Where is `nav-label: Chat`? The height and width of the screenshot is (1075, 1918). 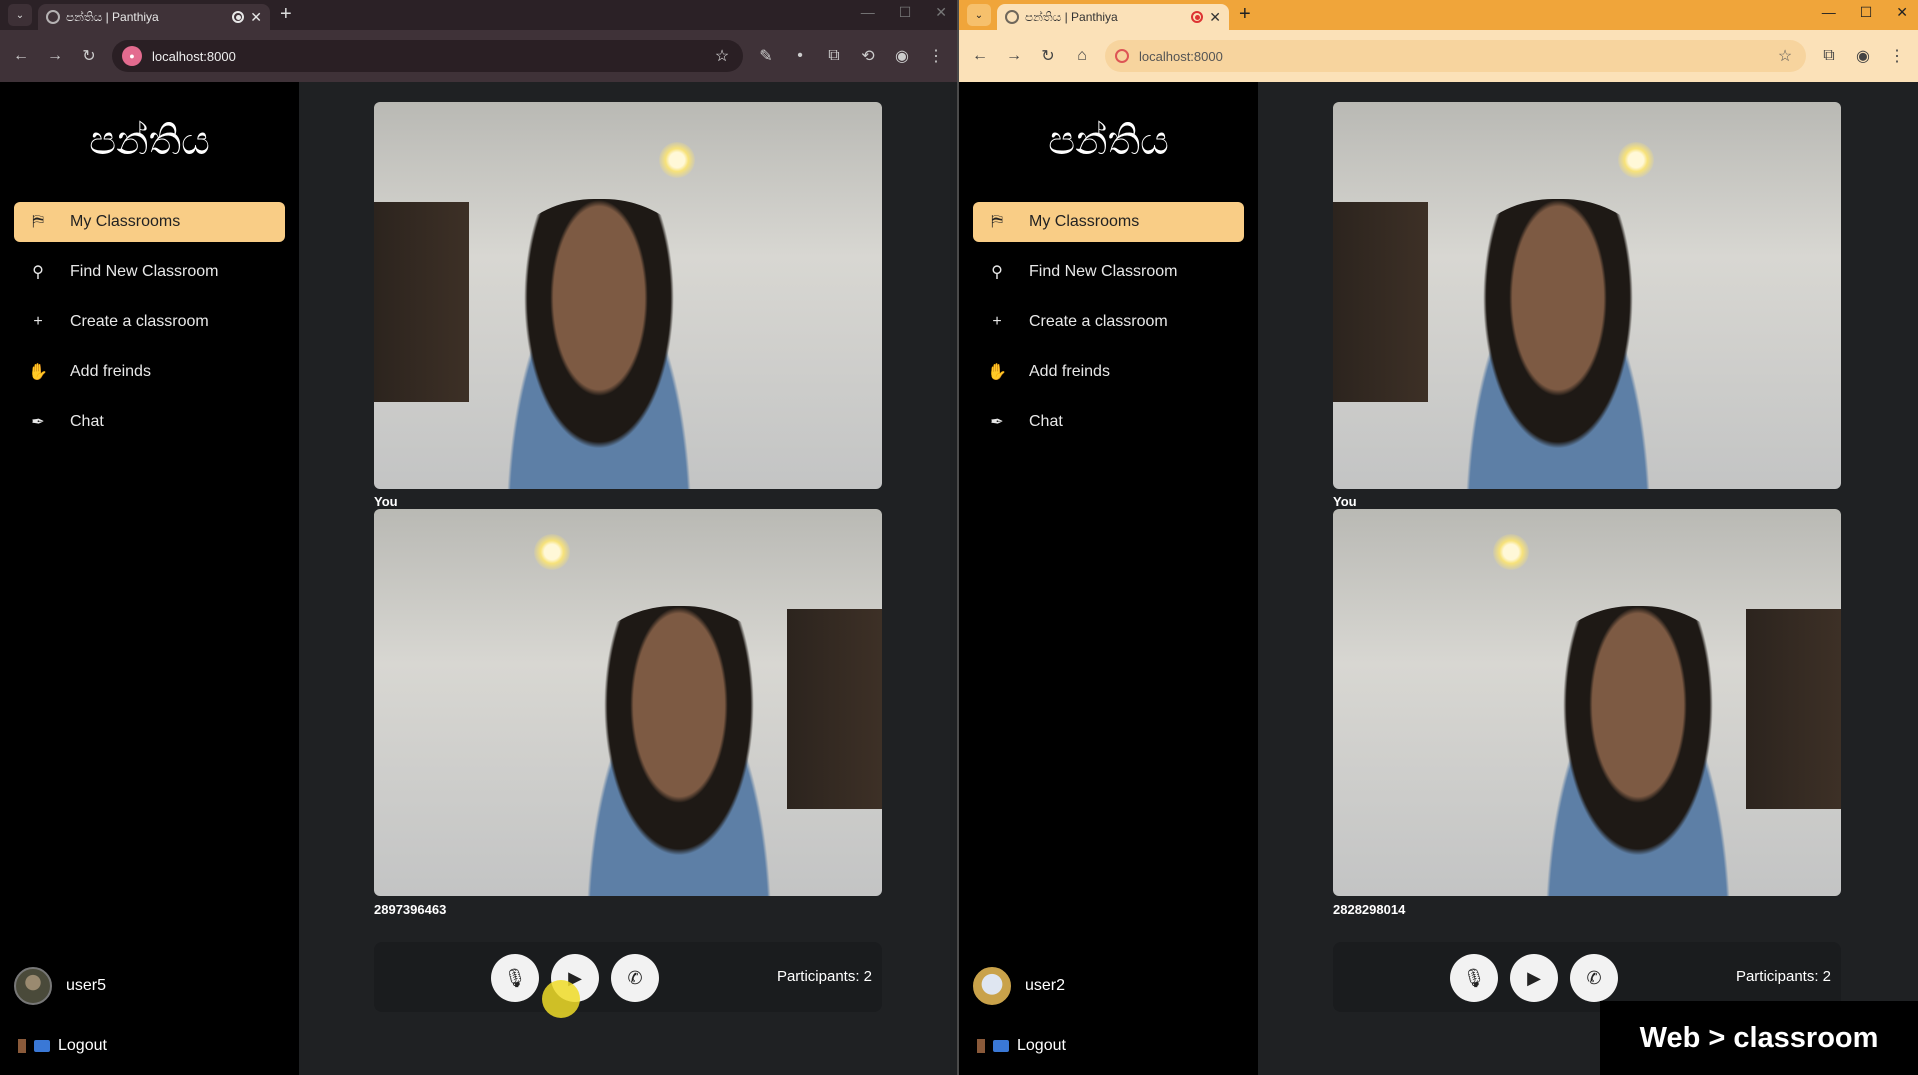 nav-label: Chat is located at coordinates (1046, 421).